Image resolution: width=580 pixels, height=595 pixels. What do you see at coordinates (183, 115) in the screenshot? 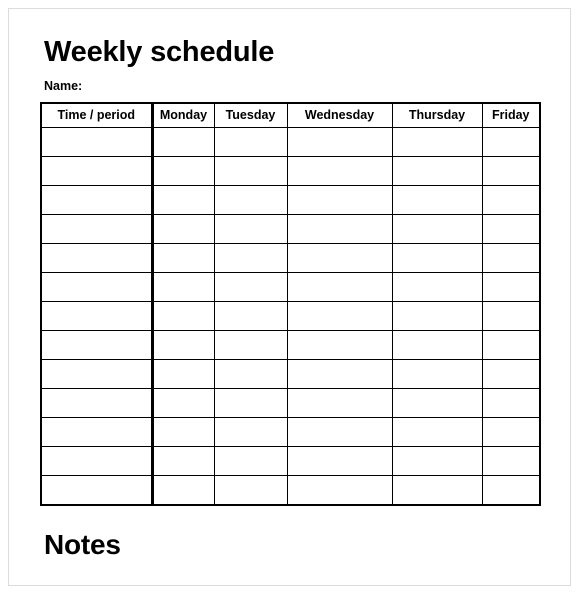
I see `column-header-monday: Monday` at bounding box center [183, 115].